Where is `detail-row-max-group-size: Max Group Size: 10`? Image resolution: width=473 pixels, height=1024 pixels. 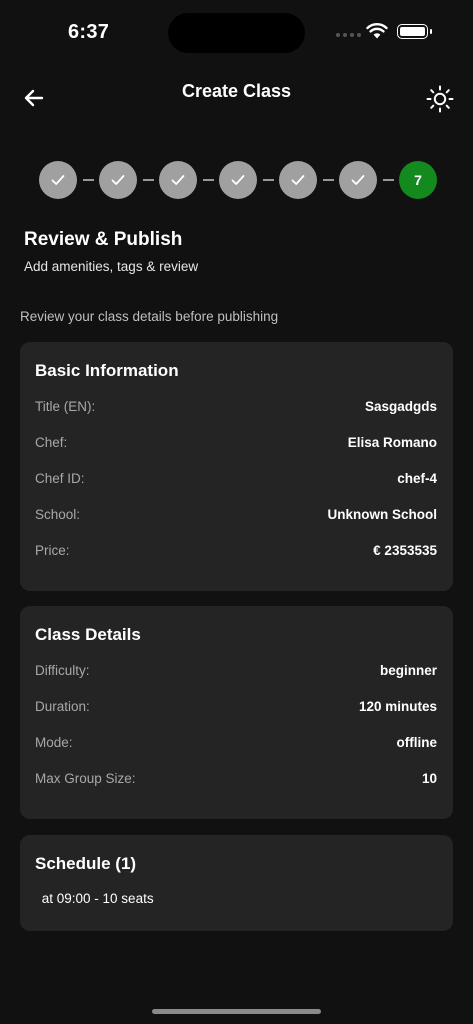
detail-row-max-group-size: Max Group Size: 10 is located at coordinates (236, 778).